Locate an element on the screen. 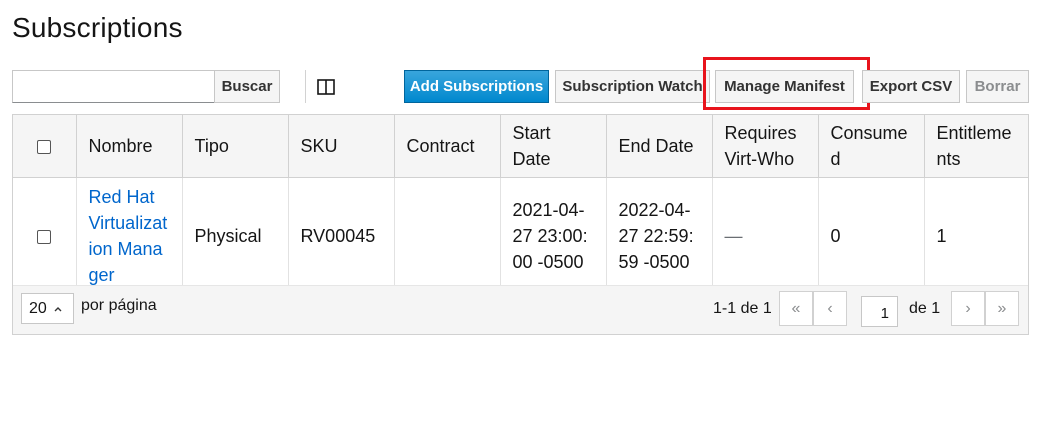 The height and width of the screenshot is (434, 1063). cell-end-date: 2022-04-27 22:59:59 -0500 is located at coordinates (659, 235).